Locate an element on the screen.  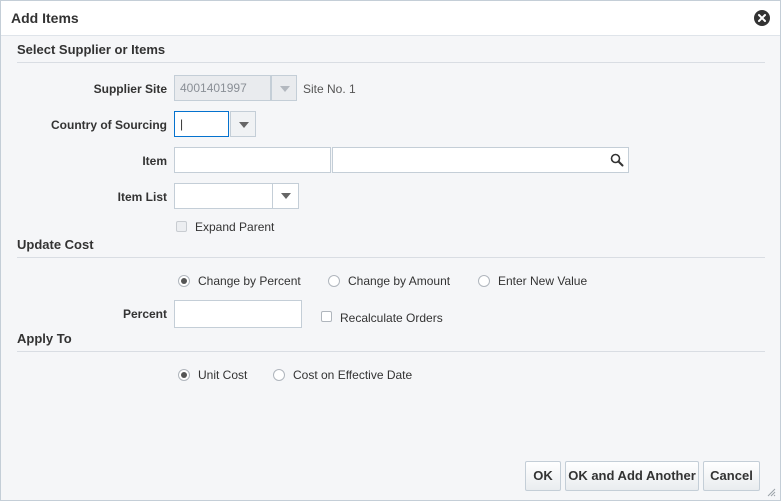
supplier-site-label: Supplier Site is located at coordinates (130, 89).